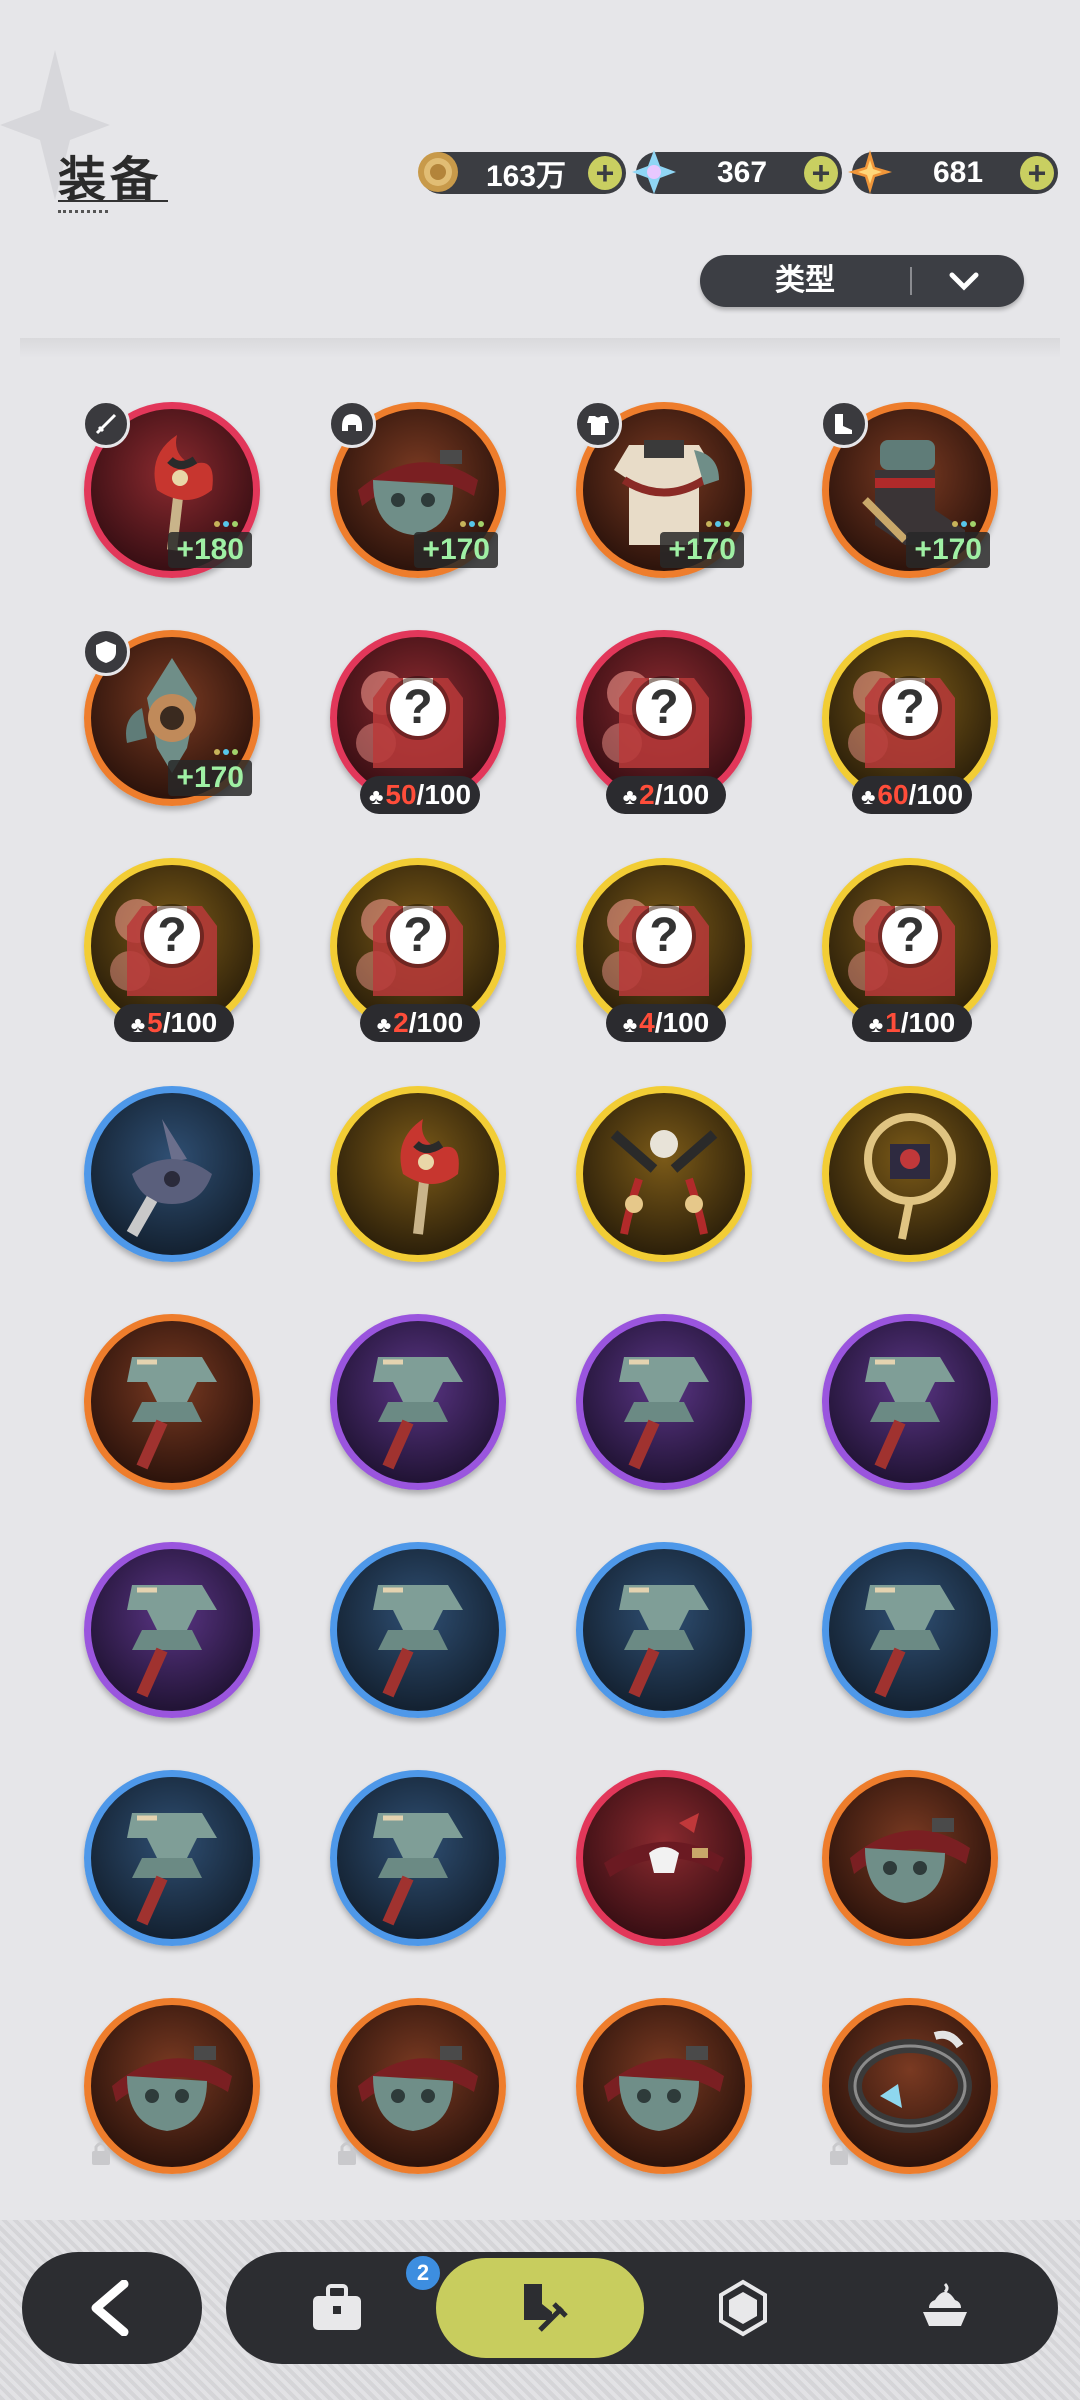 This screenshot has width=1080, height=2400. Describe the element at coordinates (546, 2308) in the screenshot. I see `equipment-icon` at that location.